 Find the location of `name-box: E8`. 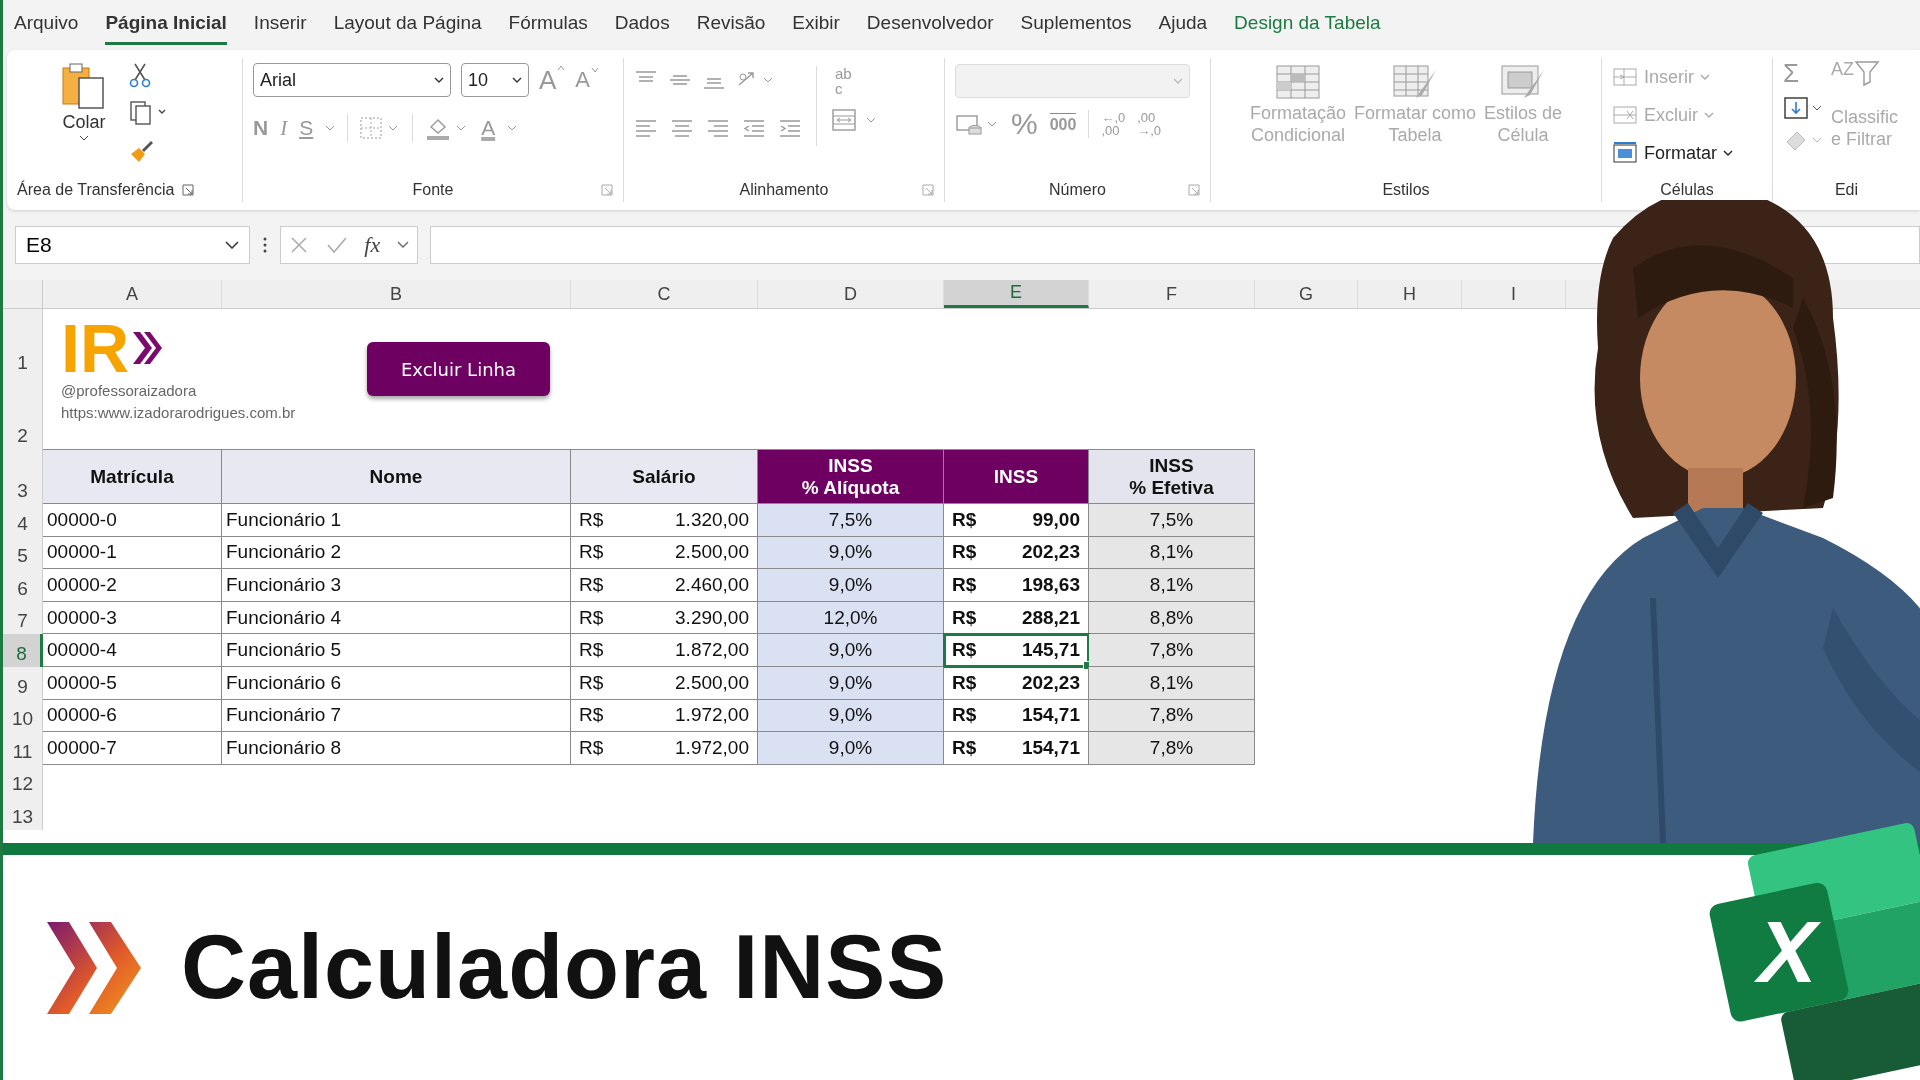

name-box: E8 is located at coordinates (132, 245).